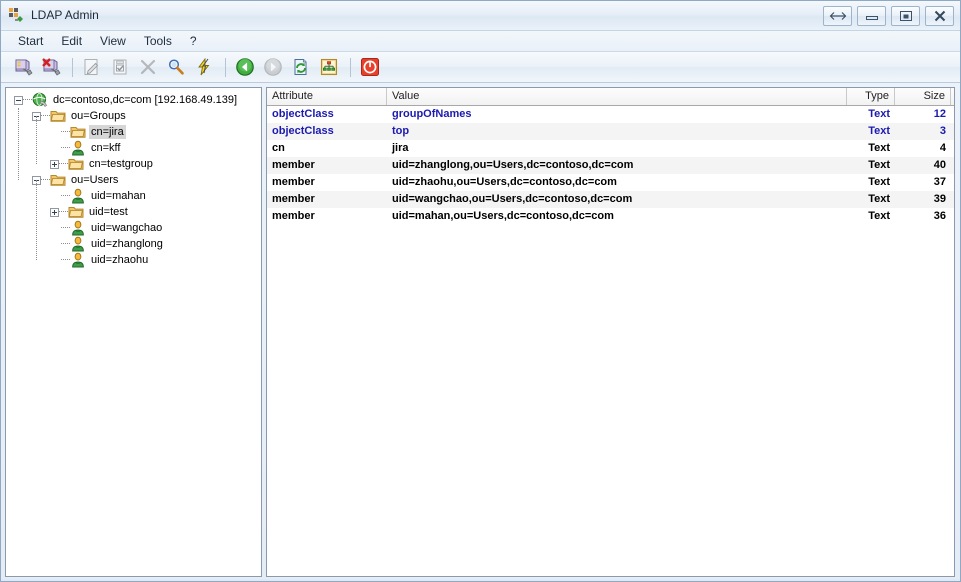 The height and width of the screenshot is (582, 961). Describe the element at coordinates (98, 116) in the screenshot. I see `tree-node-label: ou=Groups` at that location.